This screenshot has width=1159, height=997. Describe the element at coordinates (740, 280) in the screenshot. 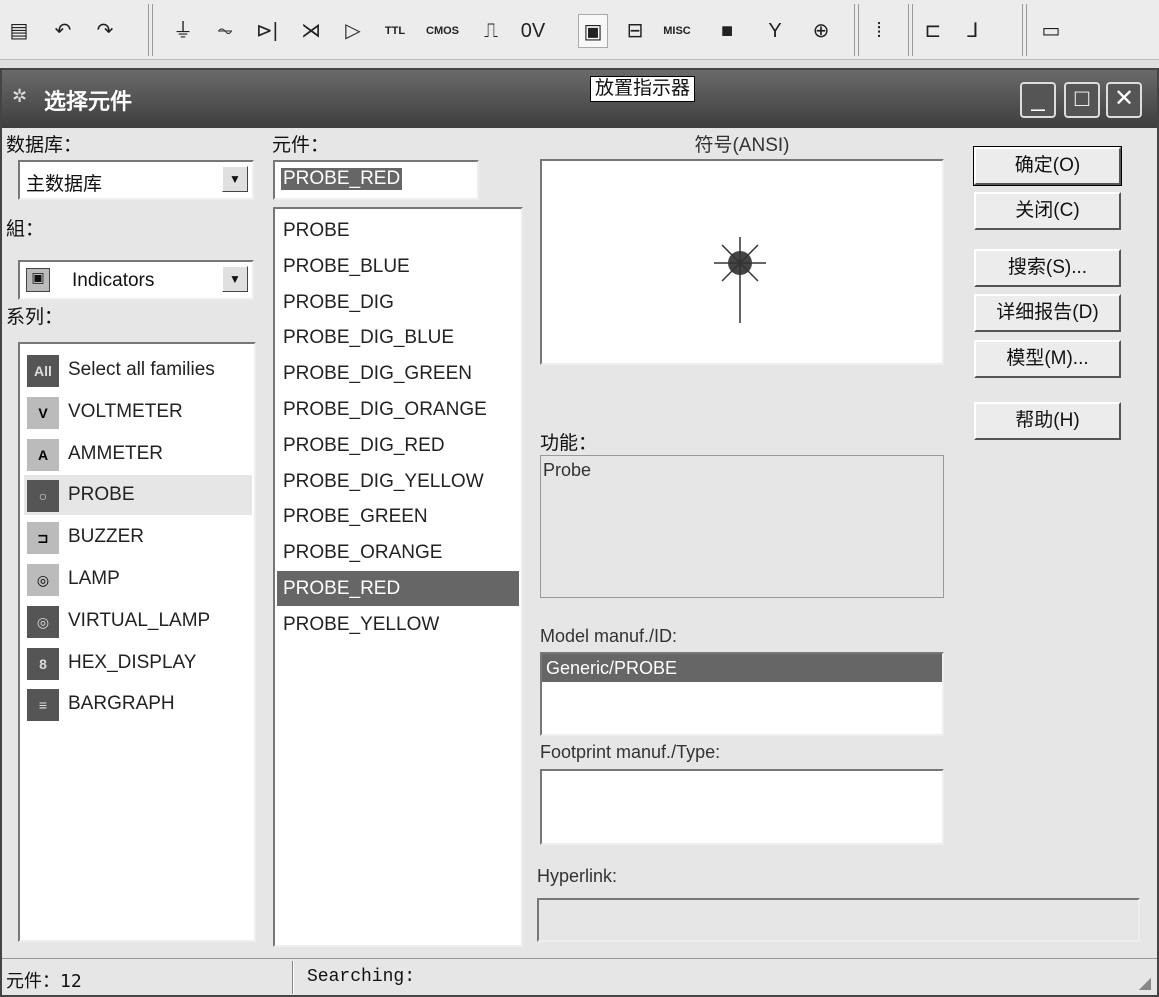

I see `probe-symbol-icon` at that location.